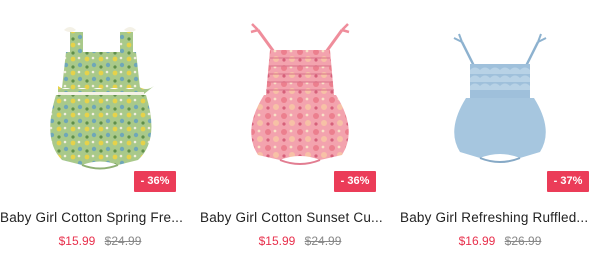 This screenshot has width=600, height=266. Describe the element at coordinates (500, 241) in the screenshot. I see `price-row: $16.99 $26.99` at that location.